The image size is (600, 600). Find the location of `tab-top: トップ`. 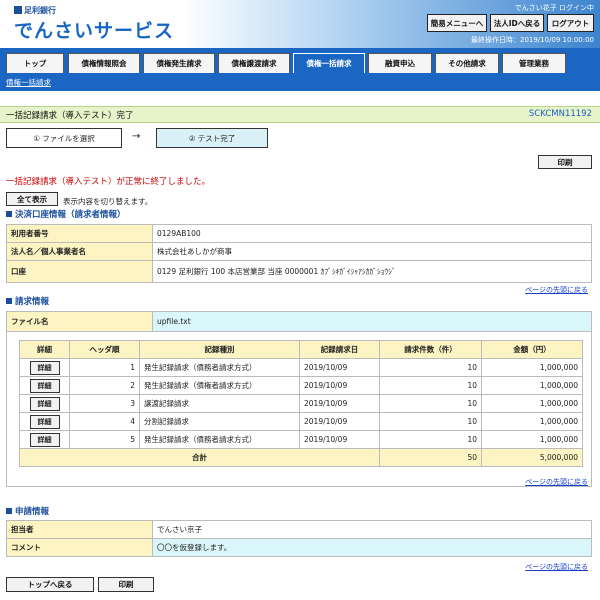

tab-top: トップ is located at coordinates (35, 63).